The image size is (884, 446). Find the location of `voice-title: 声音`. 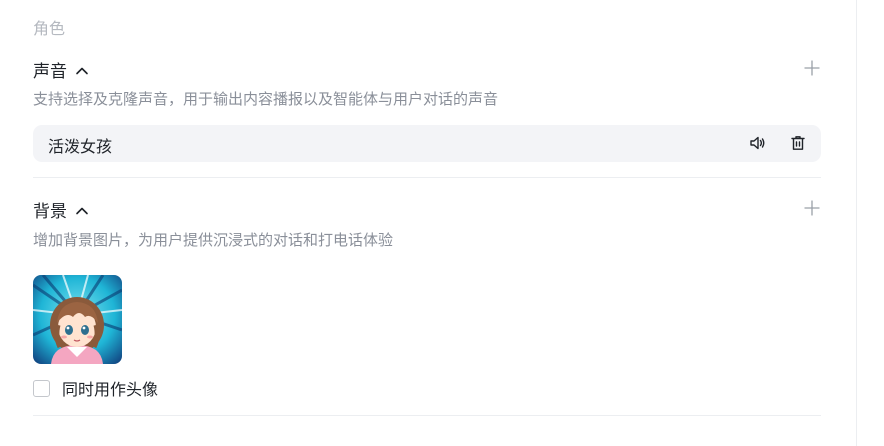

voice-title: 声音 is located at coordinates (50, 72).